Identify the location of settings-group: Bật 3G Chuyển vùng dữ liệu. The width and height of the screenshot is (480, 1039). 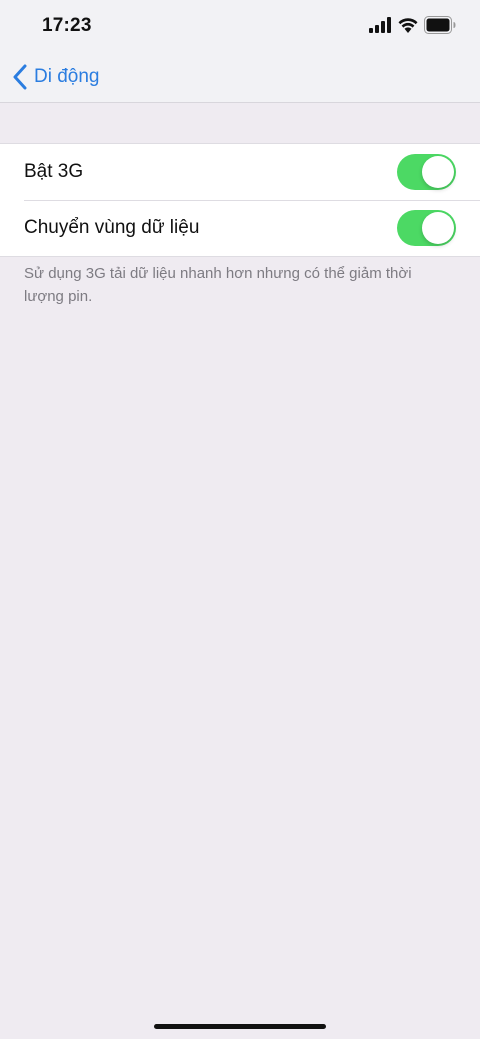
(240, 200).